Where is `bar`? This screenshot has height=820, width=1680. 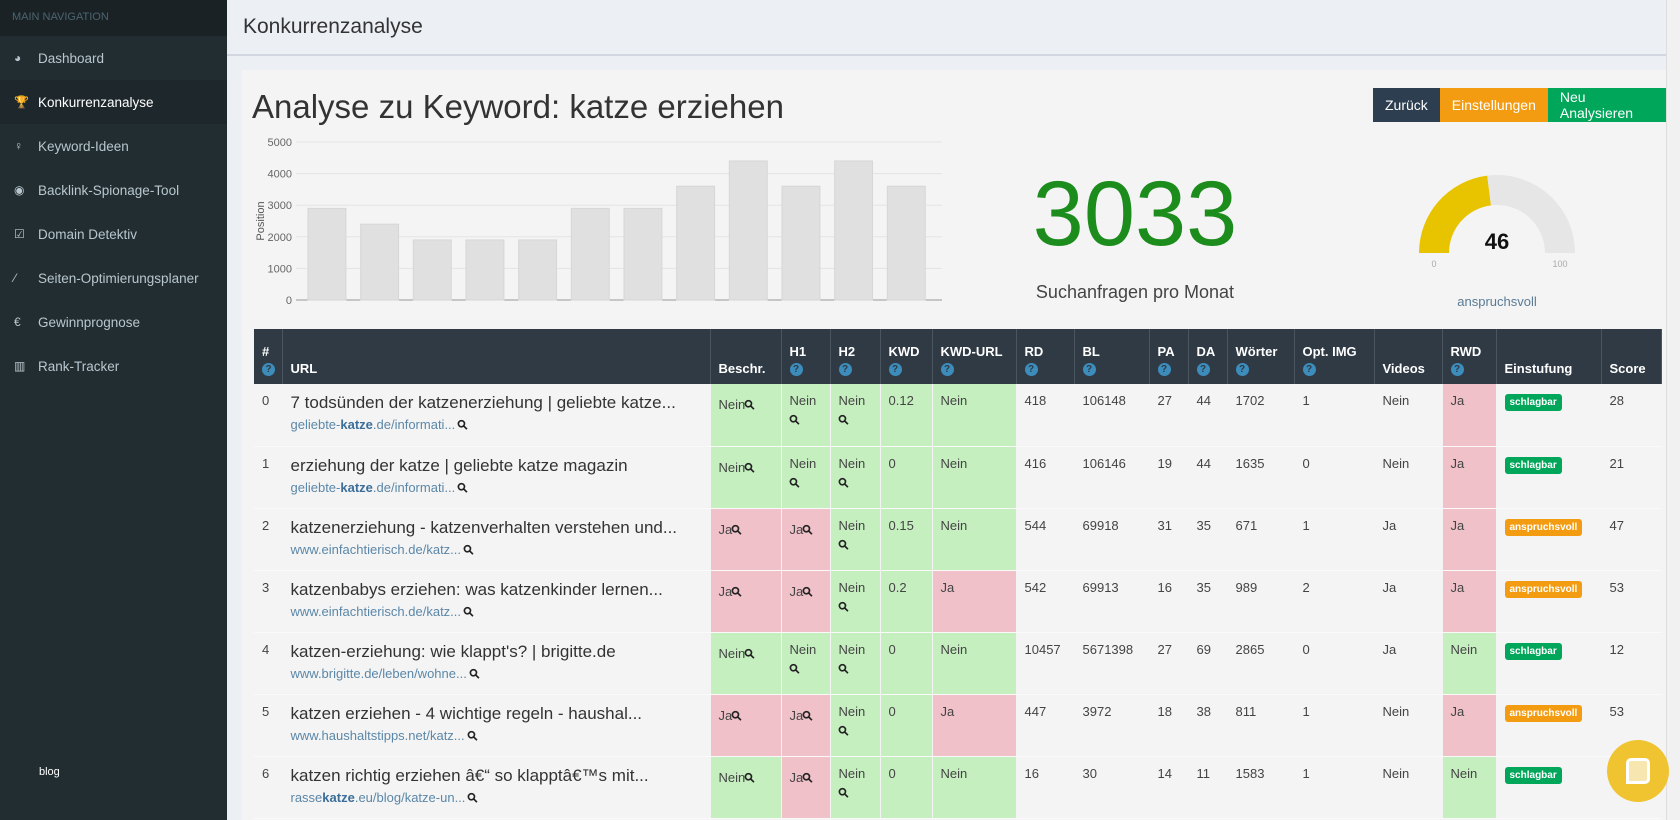 bar is located at coordinates (485, 270).